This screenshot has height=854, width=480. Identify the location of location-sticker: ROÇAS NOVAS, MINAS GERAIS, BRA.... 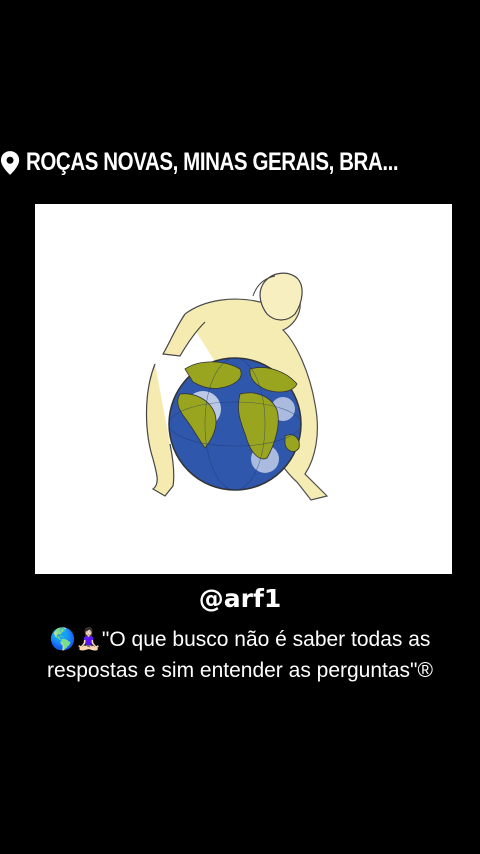
(240, 162).